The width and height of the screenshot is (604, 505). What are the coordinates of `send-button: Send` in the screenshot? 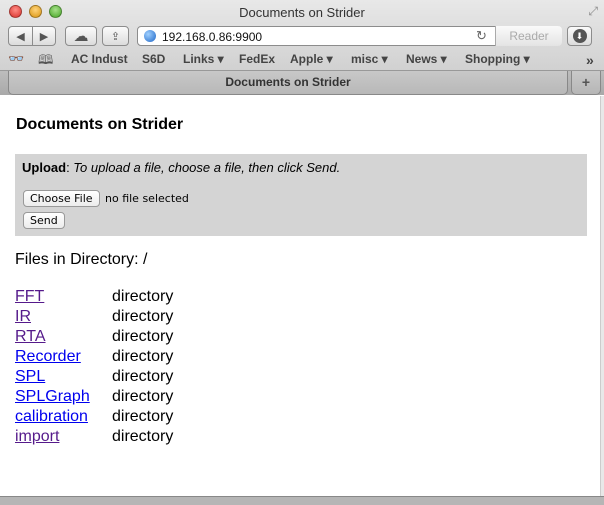 It's located at (44, 220).